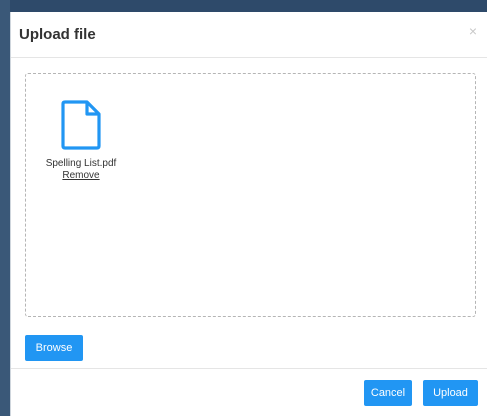  What do you see at coordinates (54, 348) in the screenshot?
I see `browse-button: Browse` at bounding box center [54, 348].